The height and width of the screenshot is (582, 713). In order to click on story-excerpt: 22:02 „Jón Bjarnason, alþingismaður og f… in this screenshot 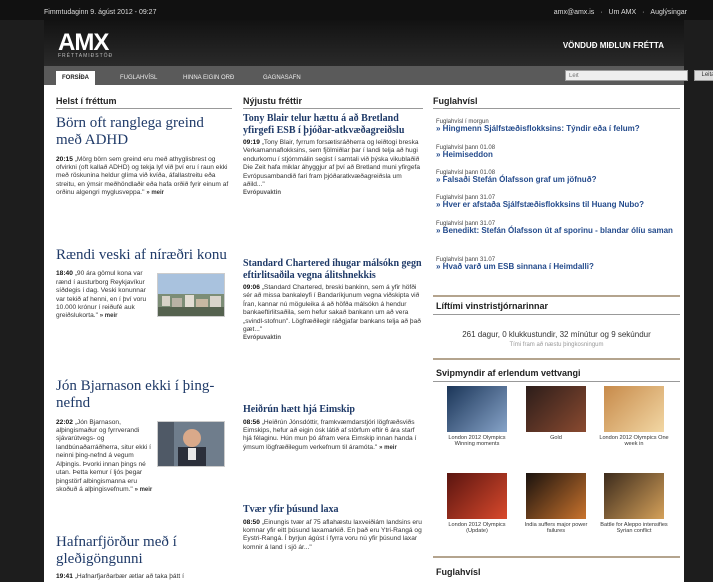, I will do `click(105, 457)`.